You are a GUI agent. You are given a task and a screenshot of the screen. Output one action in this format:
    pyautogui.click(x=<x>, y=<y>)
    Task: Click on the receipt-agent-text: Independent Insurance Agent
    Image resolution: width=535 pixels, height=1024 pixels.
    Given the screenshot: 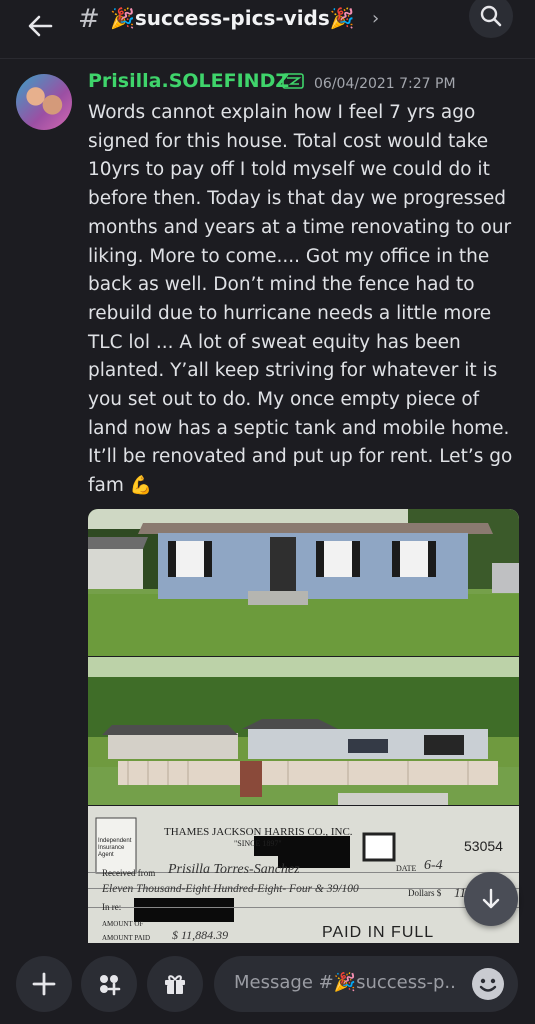 What is the action you would take?
    pyautogui.click(x=115, y=848)
    